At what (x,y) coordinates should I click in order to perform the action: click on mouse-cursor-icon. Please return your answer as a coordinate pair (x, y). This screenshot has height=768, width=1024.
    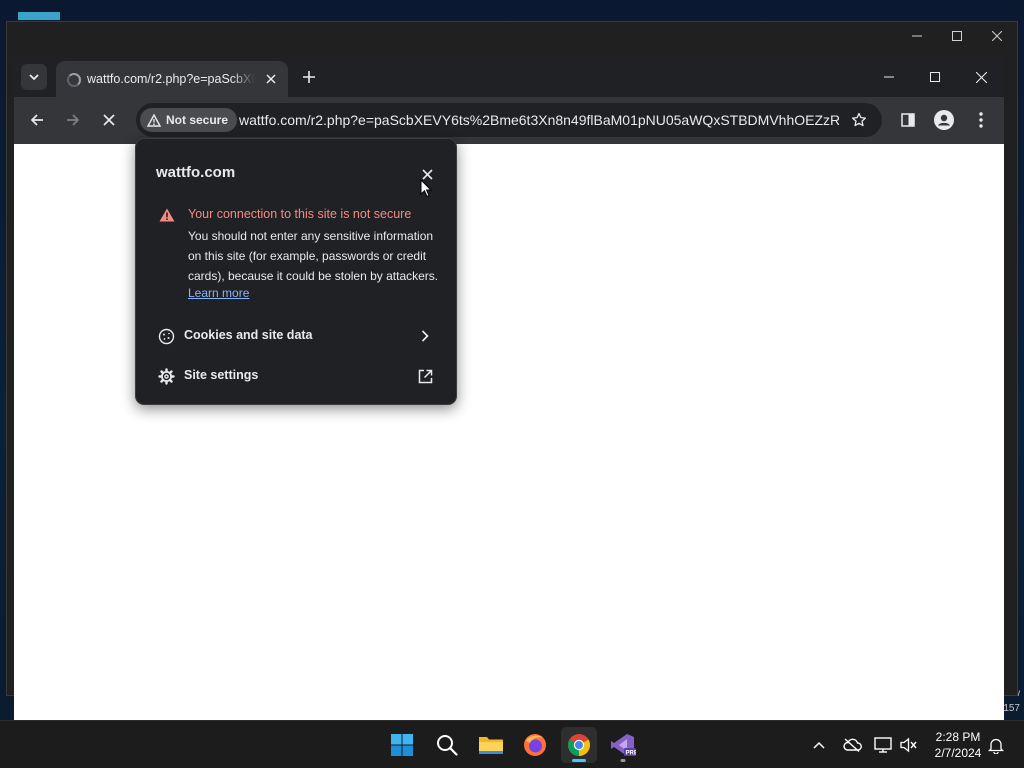
    Looking at the image, I should click on (426, 188).